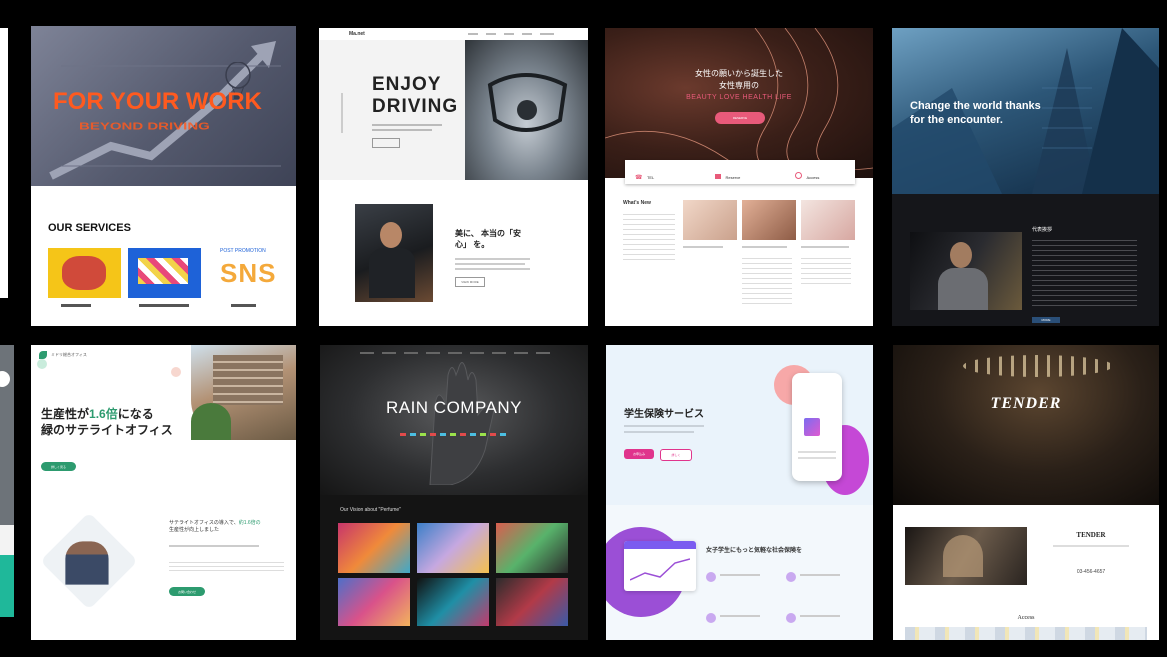  What do you see at coordinates (42, 364) in the screenshot?
I see `decor-dot` at bounding box center [42, 364].